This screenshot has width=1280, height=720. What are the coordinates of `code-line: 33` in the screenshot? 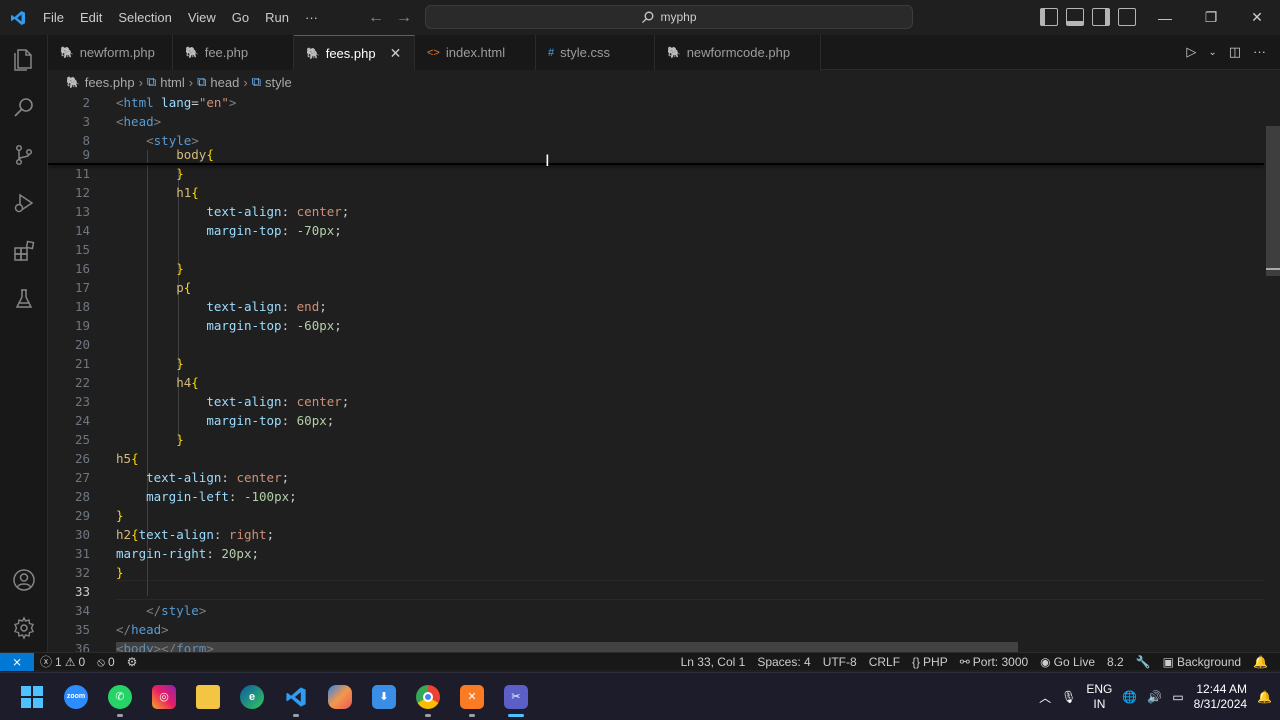 It's located at (664, 591).